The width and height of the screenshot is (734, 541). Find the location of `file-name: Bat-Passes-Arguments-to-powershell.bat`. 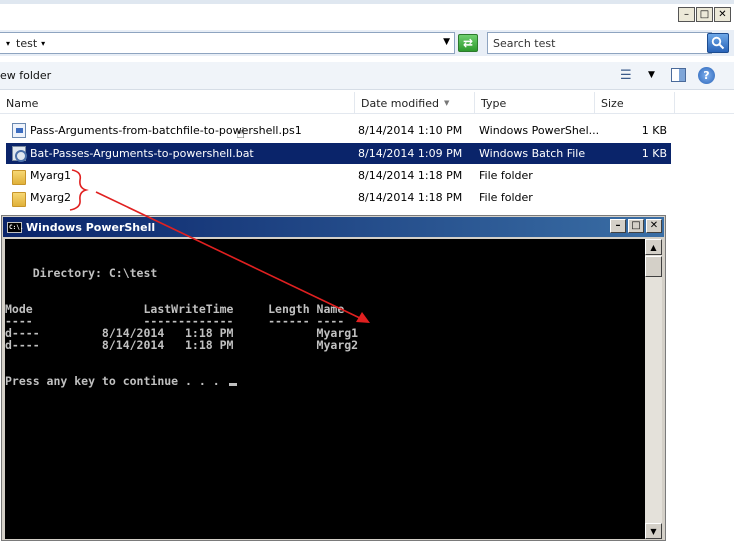

file-name: Bat-Passes-Arguments-to-powershell.bat is located at coordinates (142, 153).